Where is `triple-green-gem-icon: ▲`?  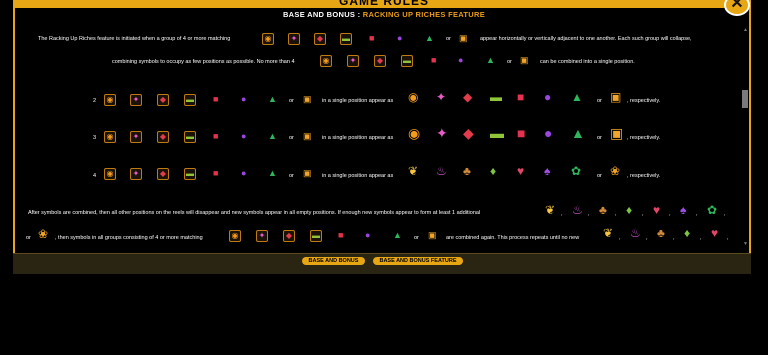 triple-green-gem-icon: ▲ is located at coordinates (578, 133).